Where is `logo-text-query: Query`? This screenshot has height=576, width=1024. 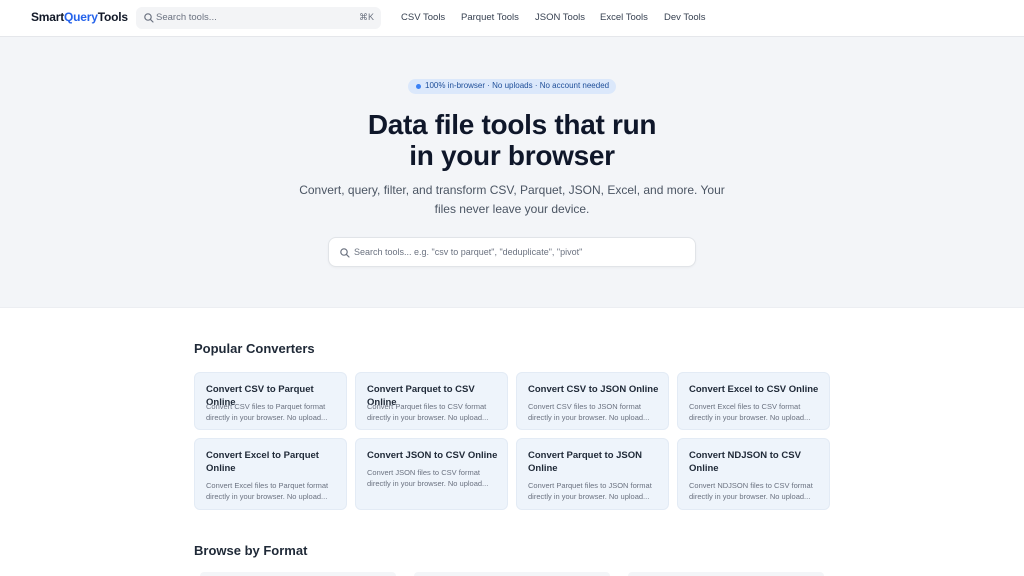 logo-text-query: Query is located at coordinates (81, 17).